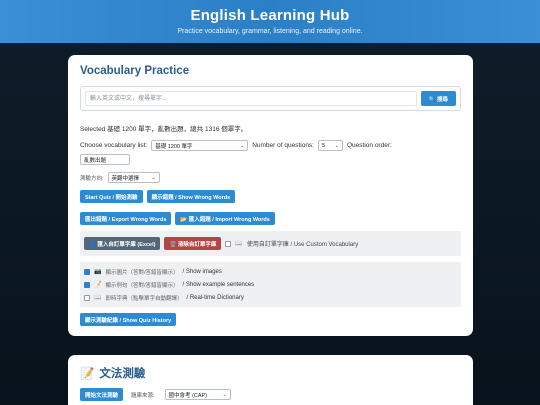  What do you see at coordinates (92, 178) in the screenshot?
I see `direction-label: 測驗方向:` at bounding box center [92, 178].